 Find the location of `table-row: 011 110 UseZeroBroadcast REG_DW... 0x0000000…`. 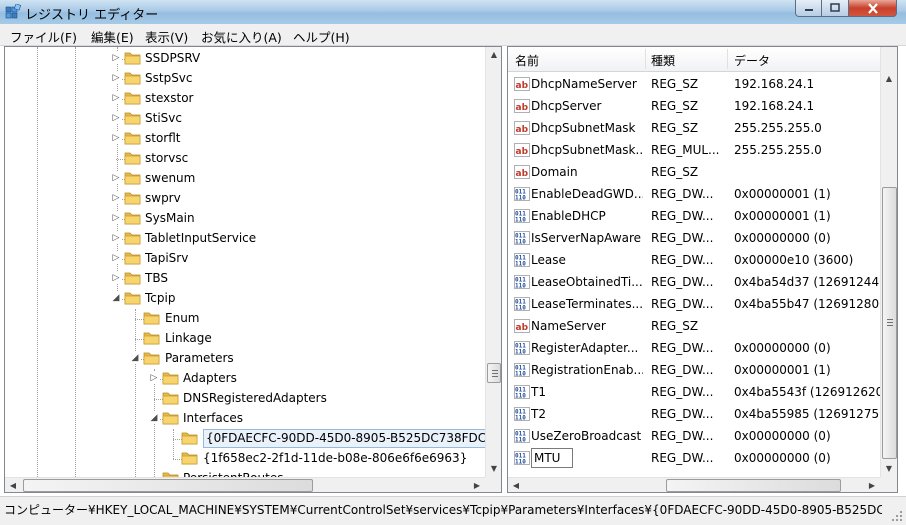

table-row: 011 110 UseZeroBroadcast REG_DW... 0x0000000… is located at coordinates (694, 436).